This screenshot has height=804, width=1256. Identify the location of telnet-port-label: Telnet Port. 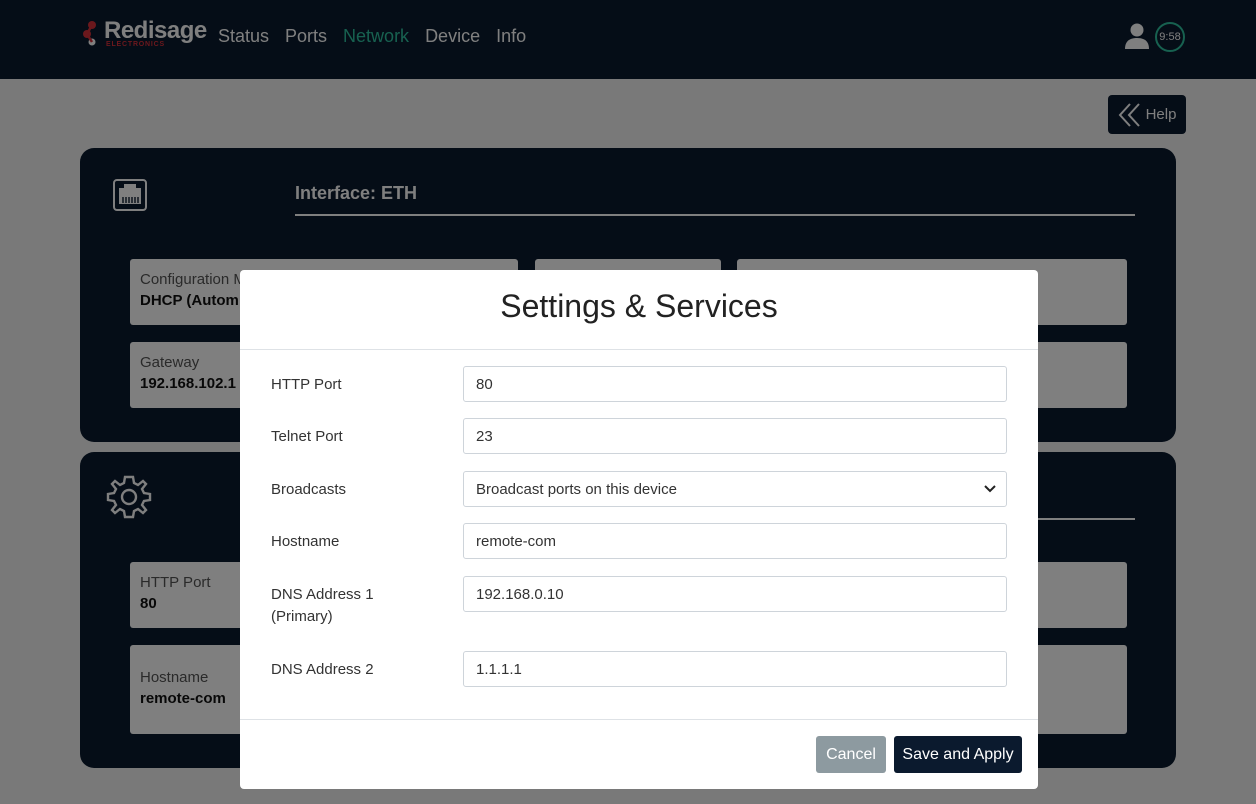
(307, 436).